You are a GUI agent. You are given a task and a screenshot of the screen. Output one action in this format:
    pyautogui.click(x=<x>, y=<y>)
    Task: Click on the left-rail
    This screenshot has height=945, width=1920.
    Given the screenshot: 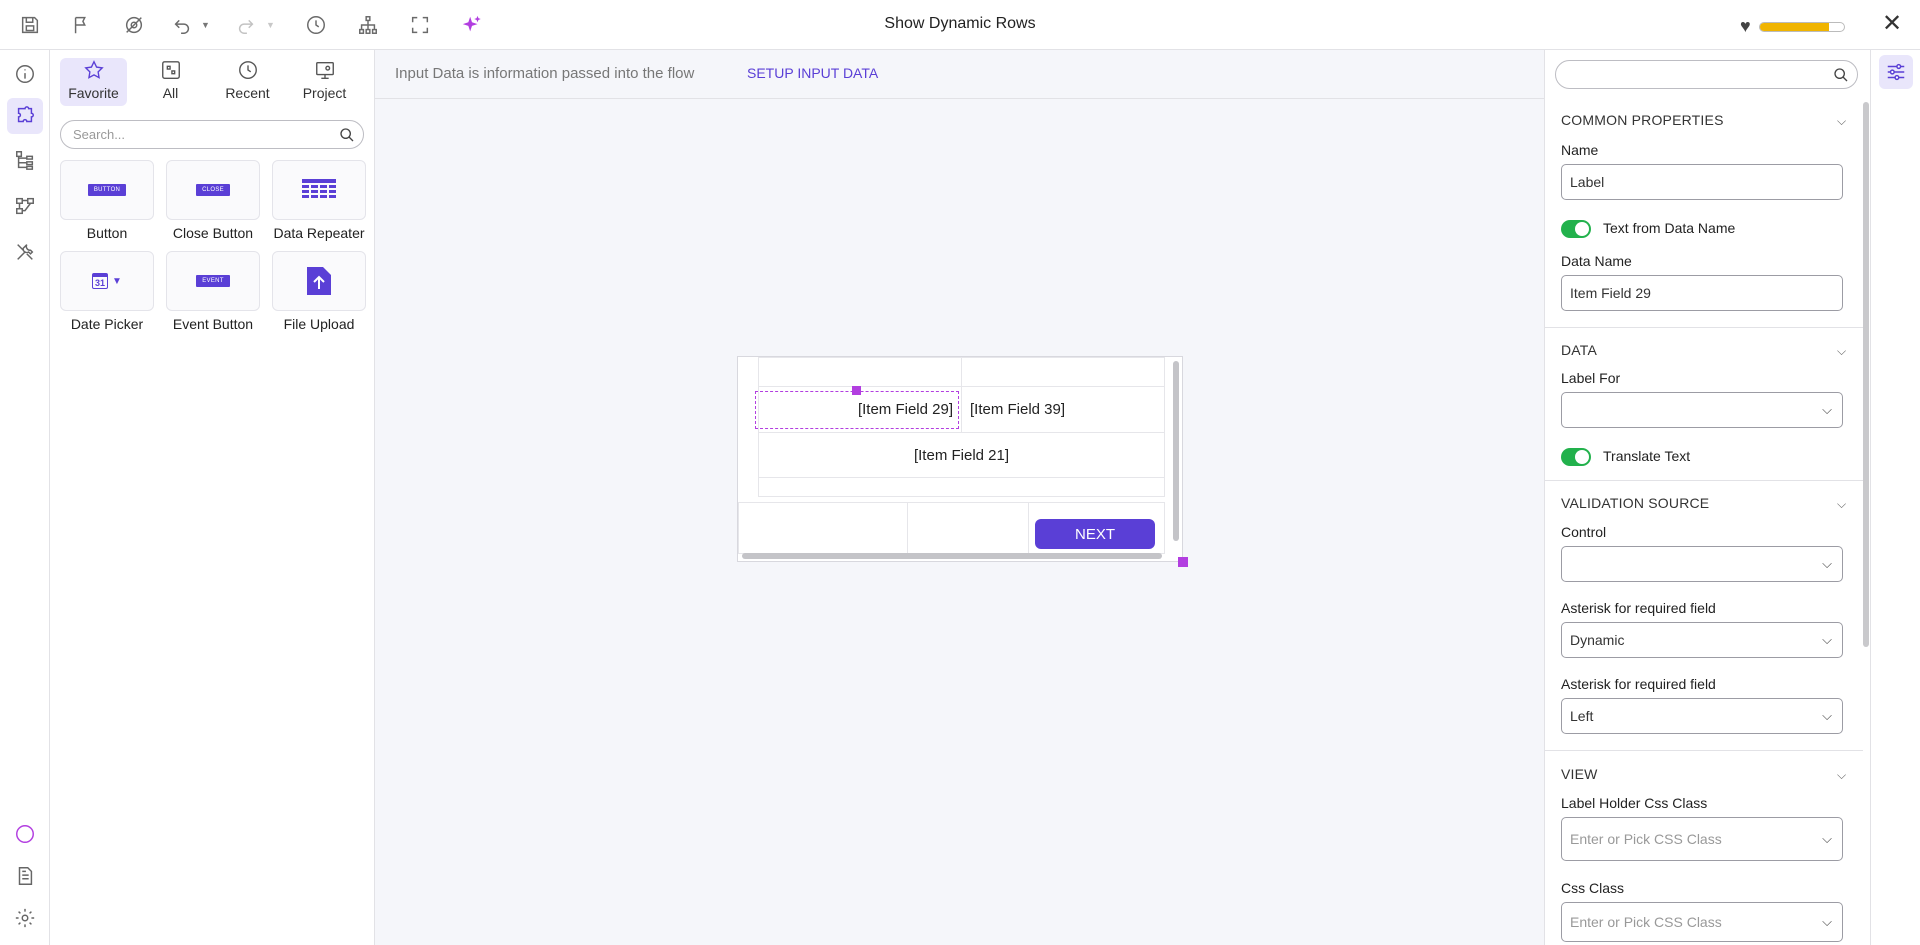 What is the action you would take?
    pyautogui.click(x=25, y=497)
    